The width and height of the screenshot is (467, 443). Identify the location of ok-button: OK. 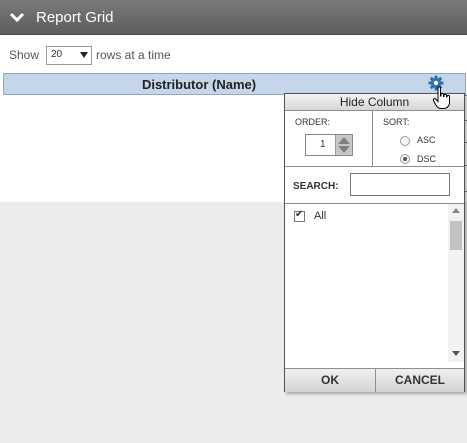
(330, 380).